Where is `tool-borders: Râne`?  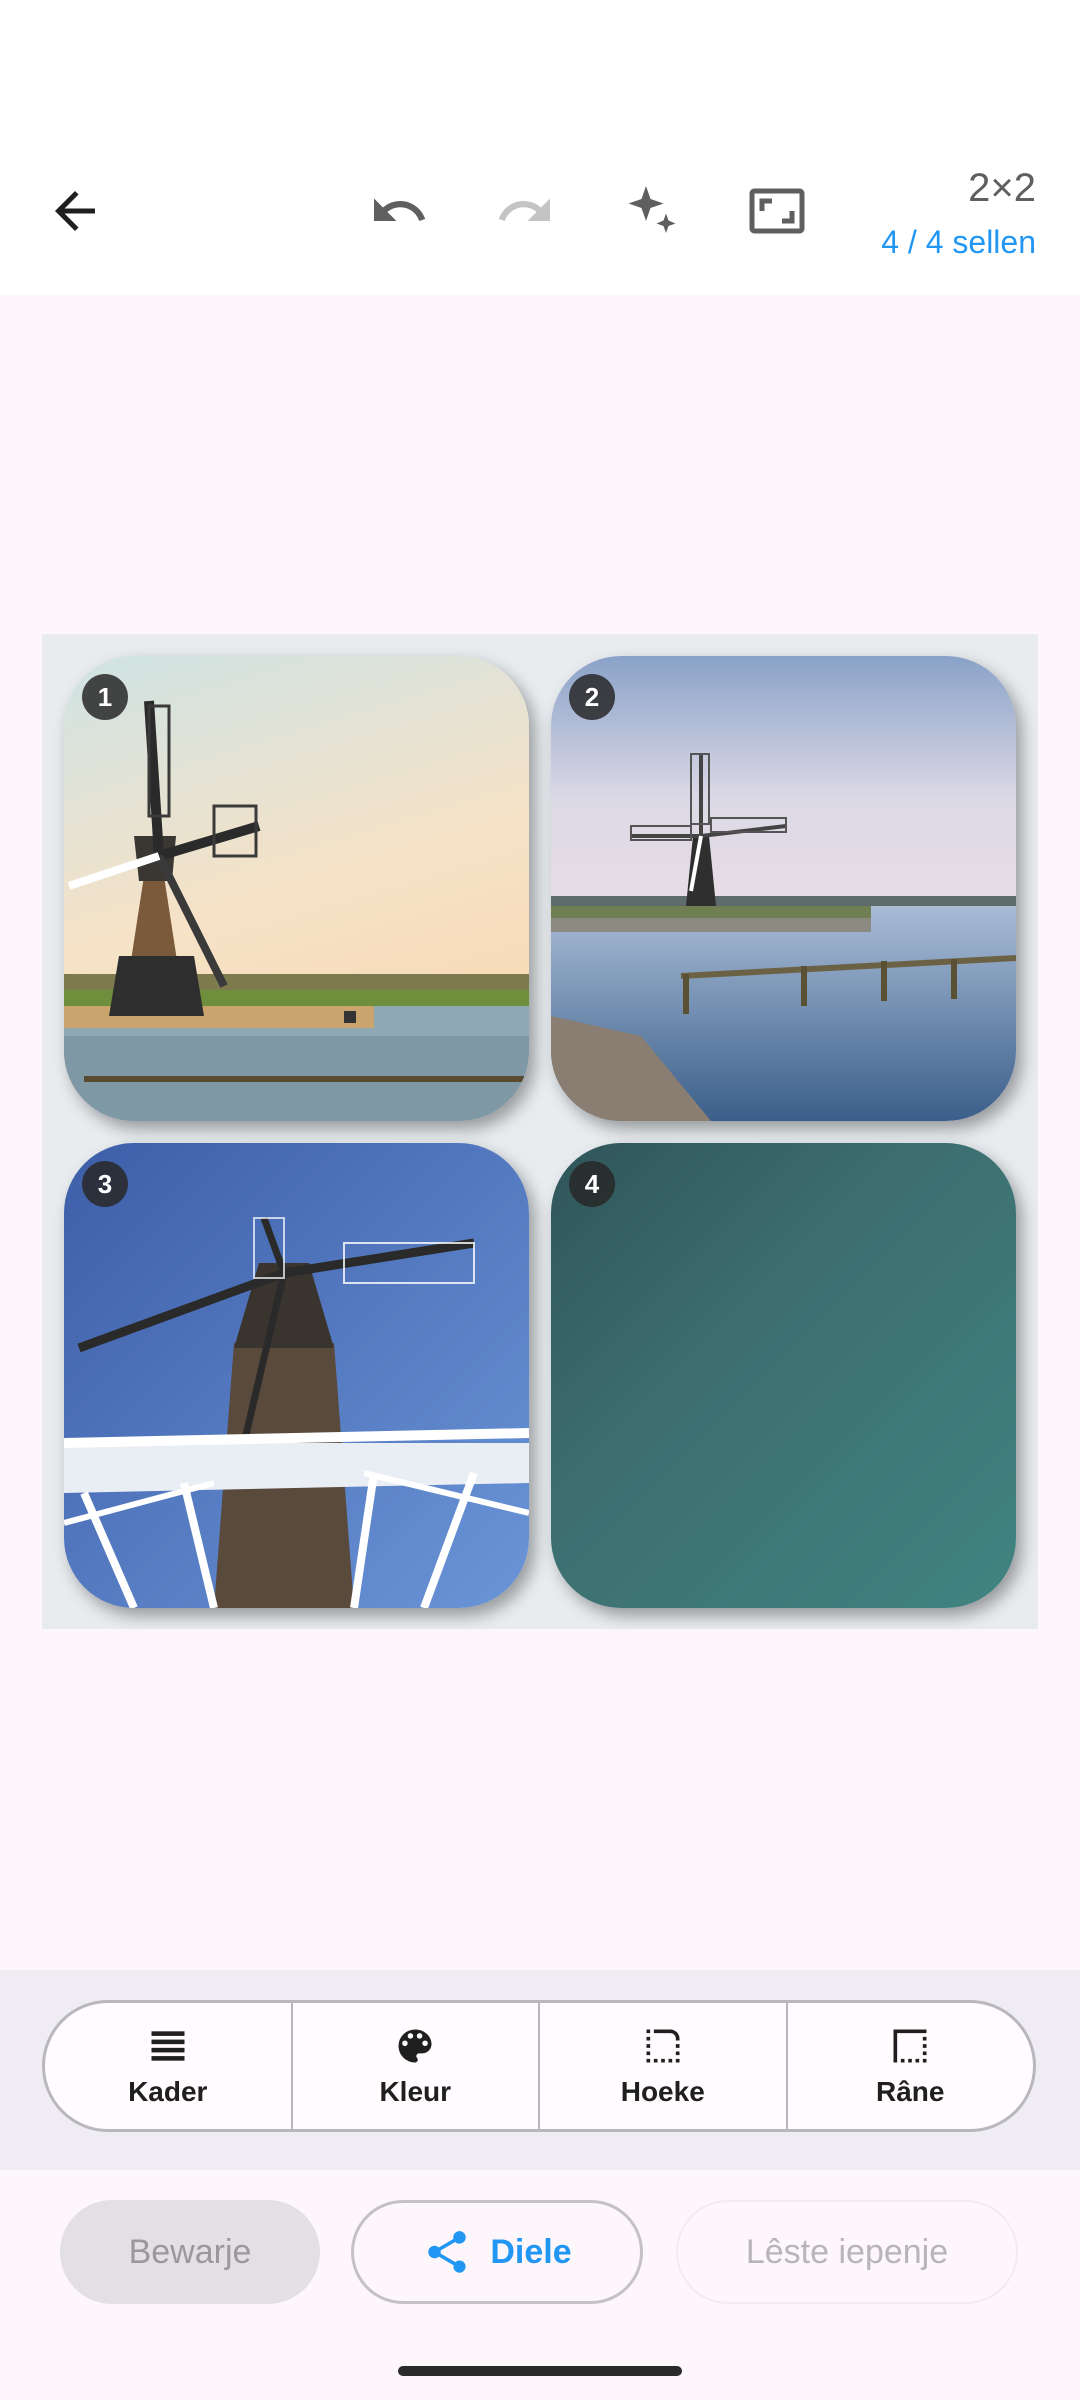 tool-borders: Râne is located at coordinates (911, 2066).